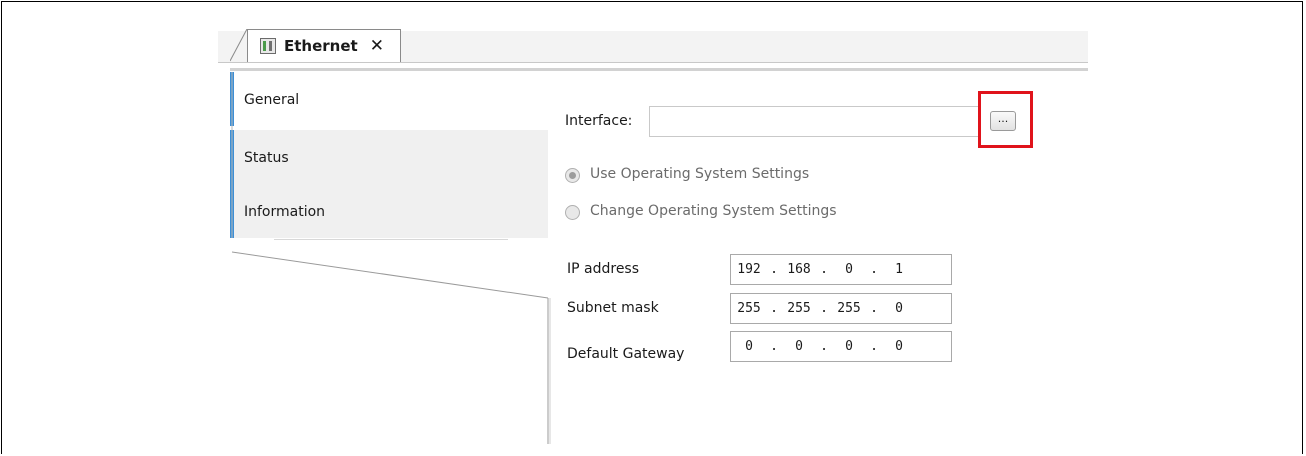  Describe the element at coordinates (377, 46) in the screenshot. I see `close-icon: ✕` at that location.